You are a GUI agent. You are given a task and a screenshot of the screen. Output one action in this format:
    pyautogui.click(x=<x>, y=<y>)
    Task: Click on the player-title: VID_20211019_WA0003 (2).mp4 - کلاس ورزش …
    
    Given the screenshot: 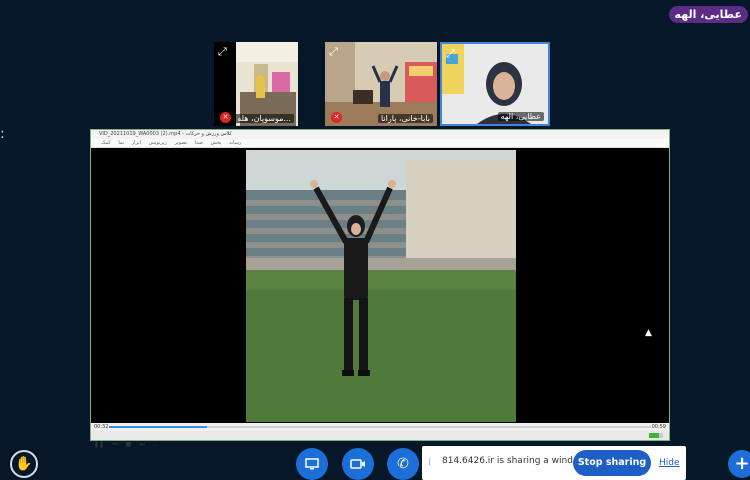 What is the action you would take?
    pyautogui.click(x=380, y=134)
    